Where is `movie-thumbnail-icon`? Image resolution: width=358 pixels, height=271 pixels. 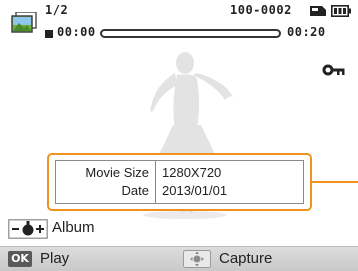
movie-thumbnail-icon is located at coordinates (24, 22).